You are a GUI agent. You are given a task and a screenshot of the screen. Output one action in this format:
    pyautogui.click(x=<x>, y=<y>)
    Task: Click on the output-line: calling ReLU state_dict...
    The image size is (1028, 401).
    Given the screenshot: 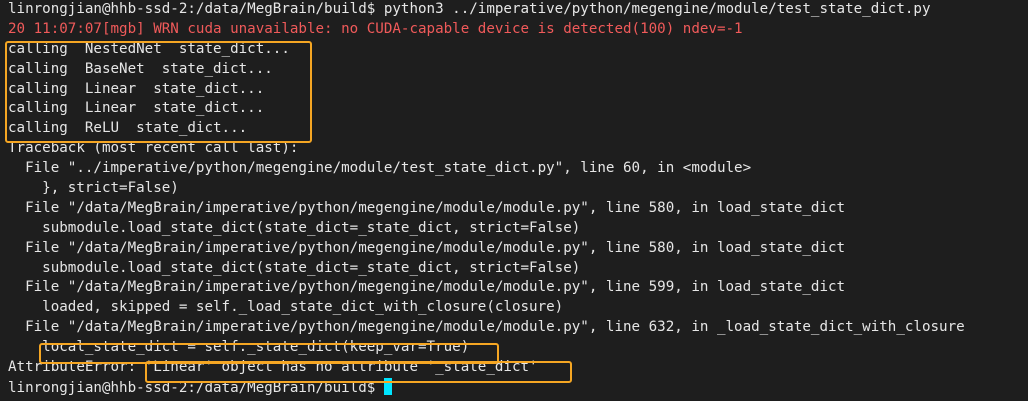 What is the action you would take?
    pyautogui.click(x=128, y=128)
    